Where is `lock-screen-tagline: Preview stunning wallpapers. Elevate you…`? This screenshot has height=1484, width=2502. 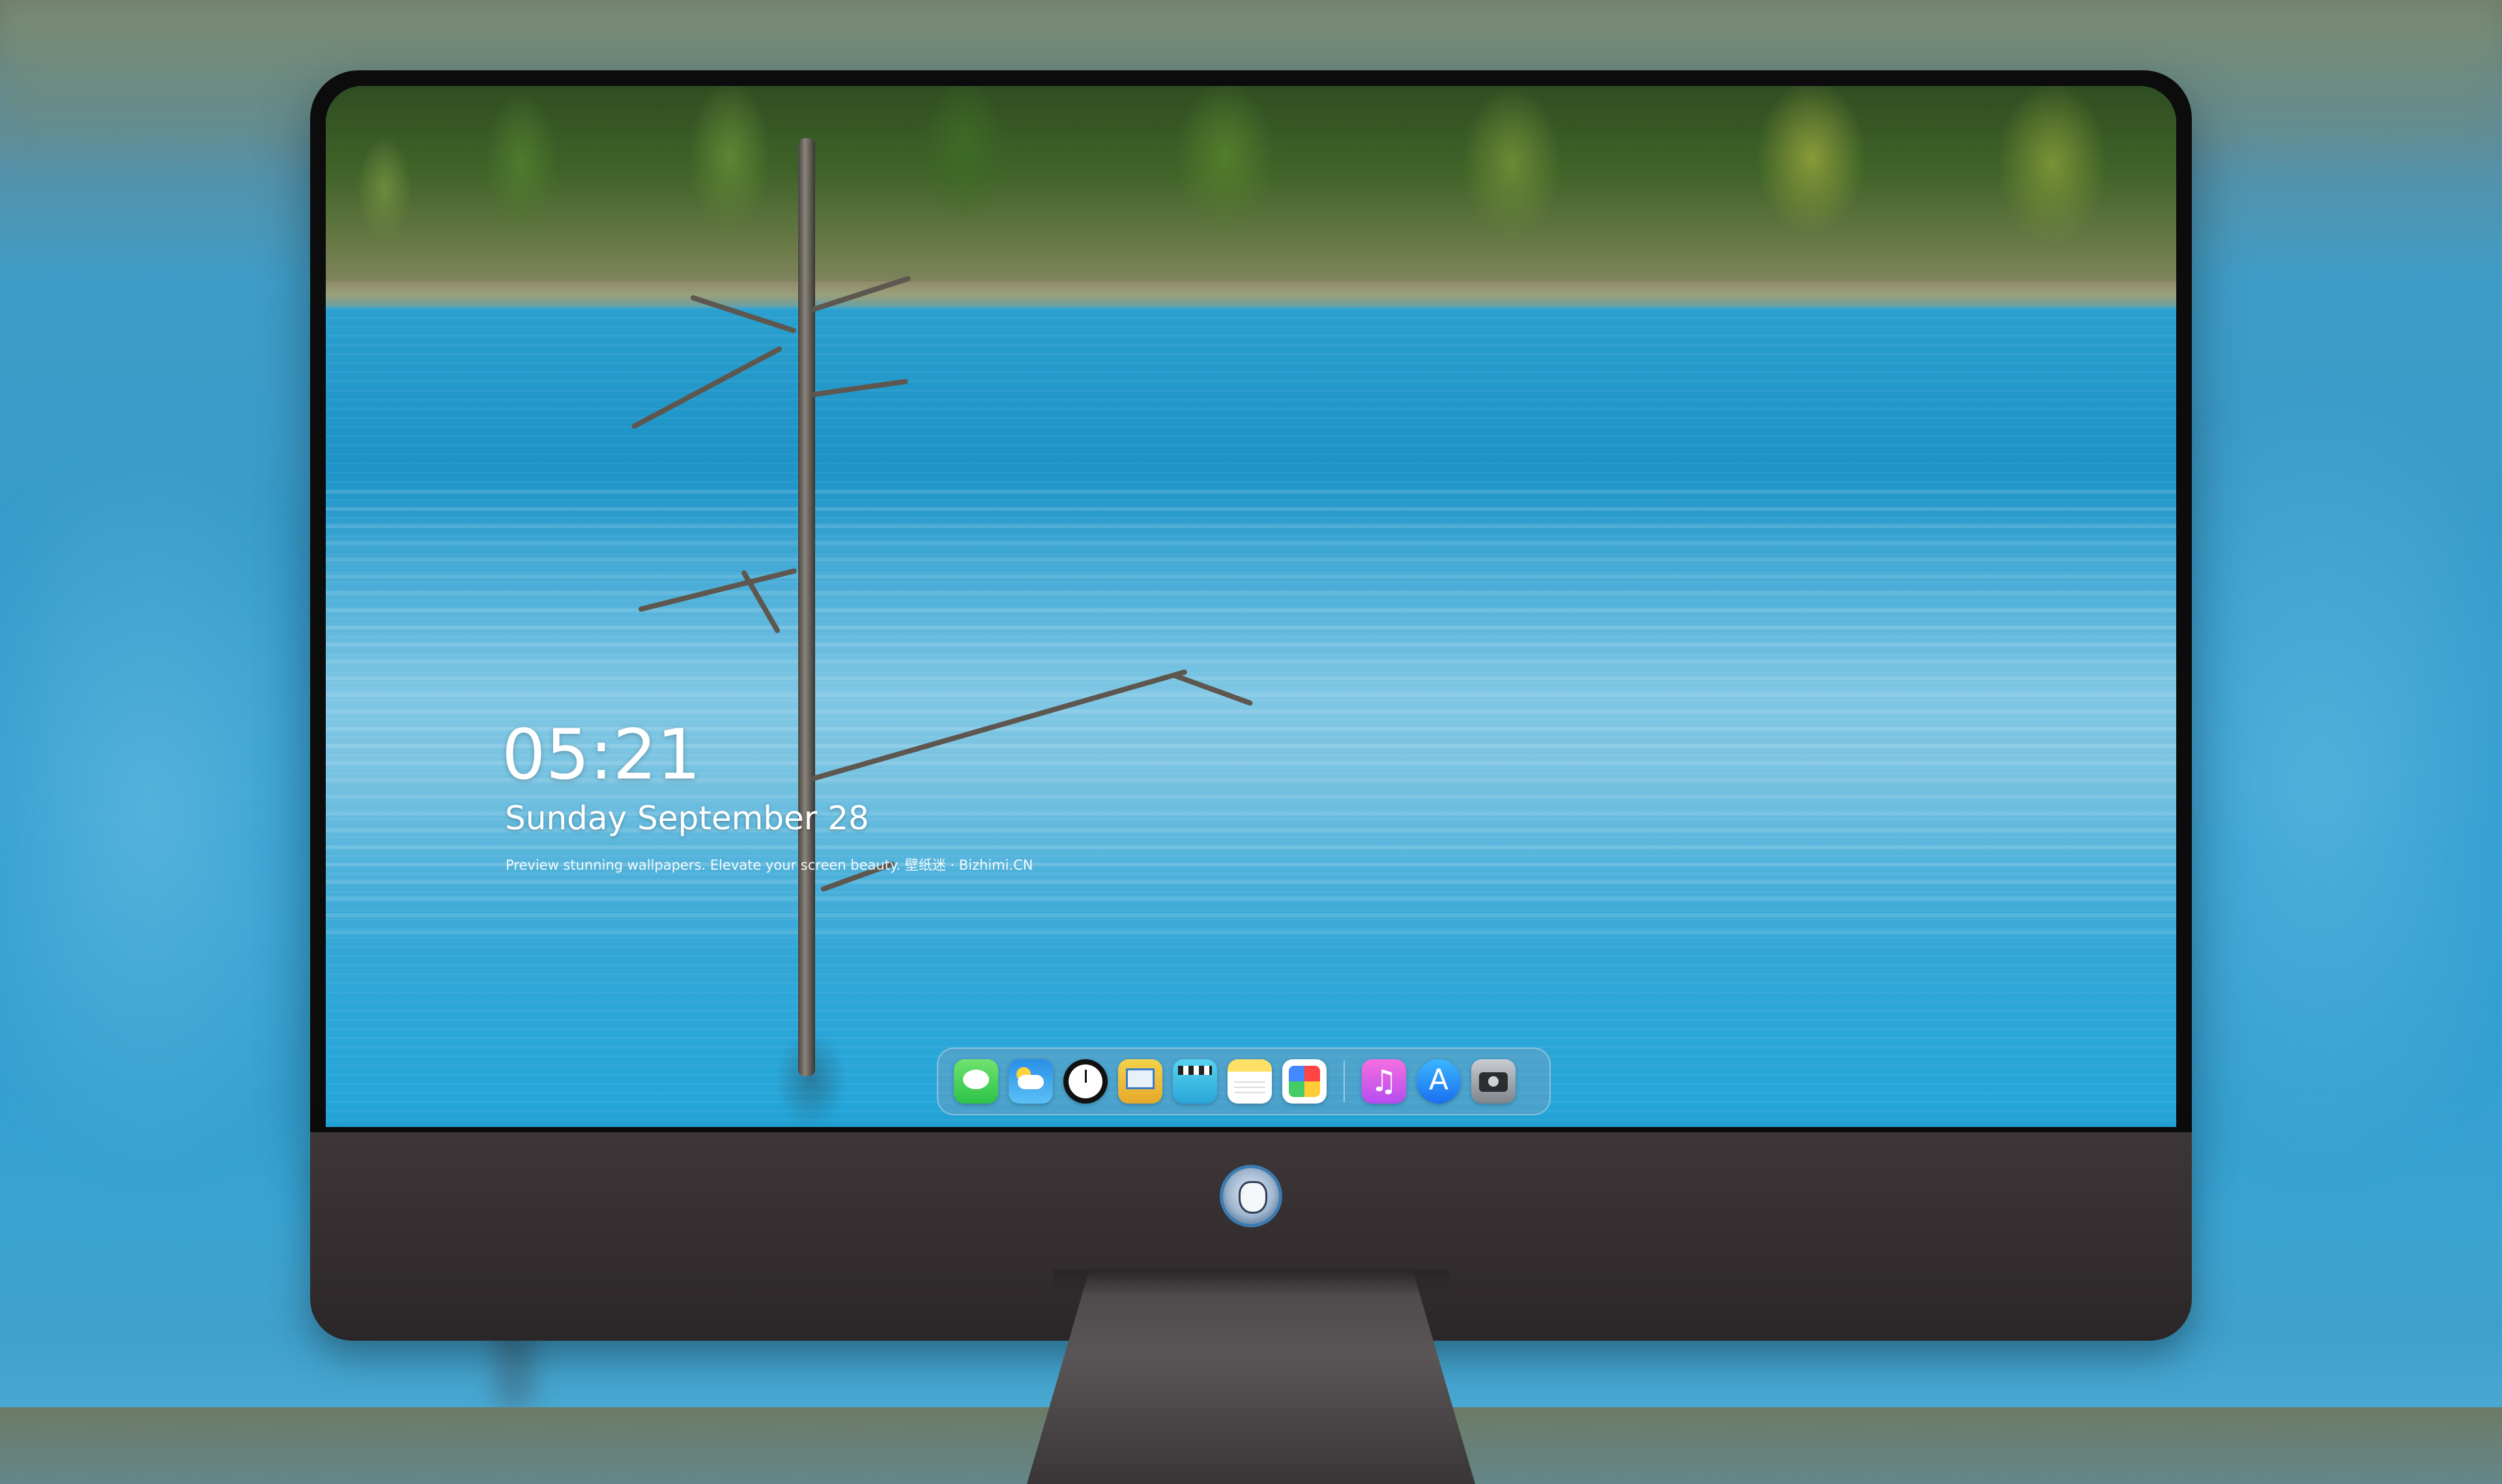
lock-screen-tagline: Preview stunning wallpapers. Elevate you… is located at coordinates (769, 865).